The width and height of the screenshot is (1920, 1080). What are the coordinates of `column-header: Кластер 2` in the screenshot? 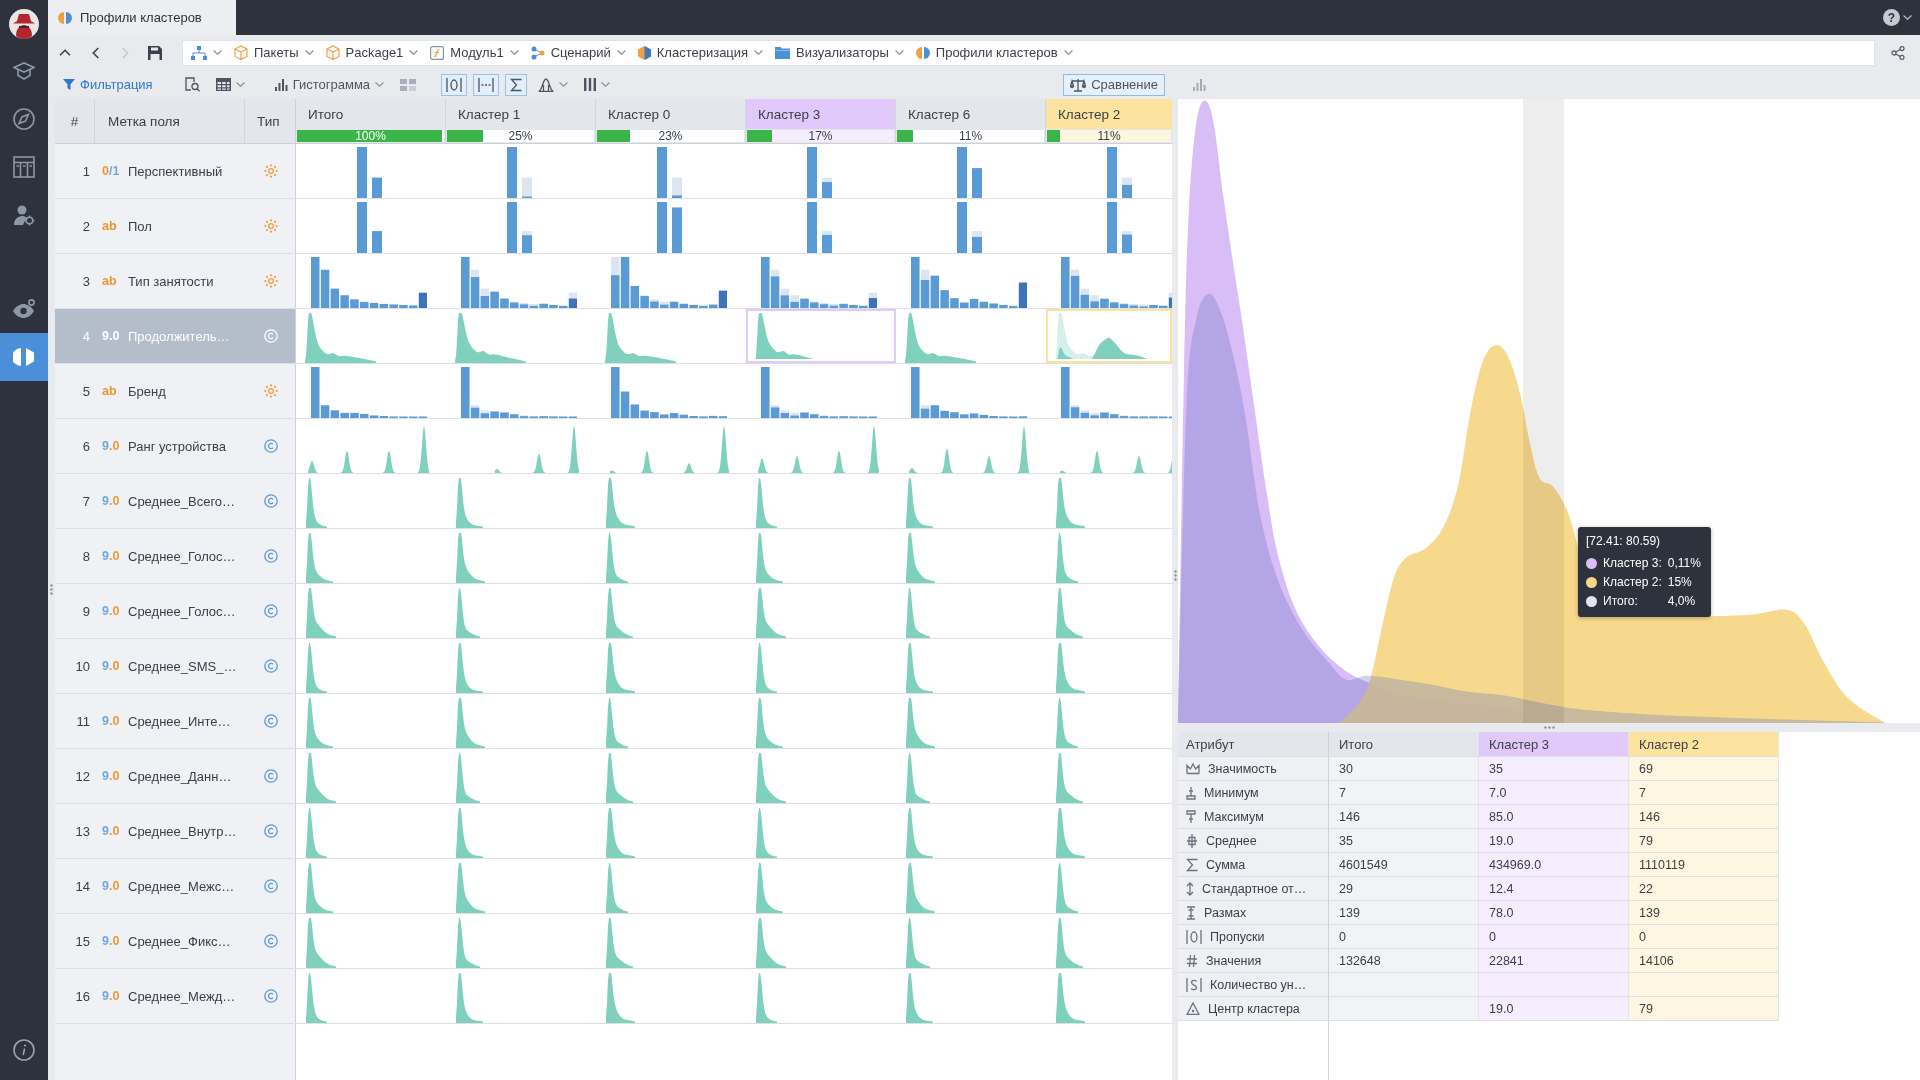 It's located at (1109, 114).